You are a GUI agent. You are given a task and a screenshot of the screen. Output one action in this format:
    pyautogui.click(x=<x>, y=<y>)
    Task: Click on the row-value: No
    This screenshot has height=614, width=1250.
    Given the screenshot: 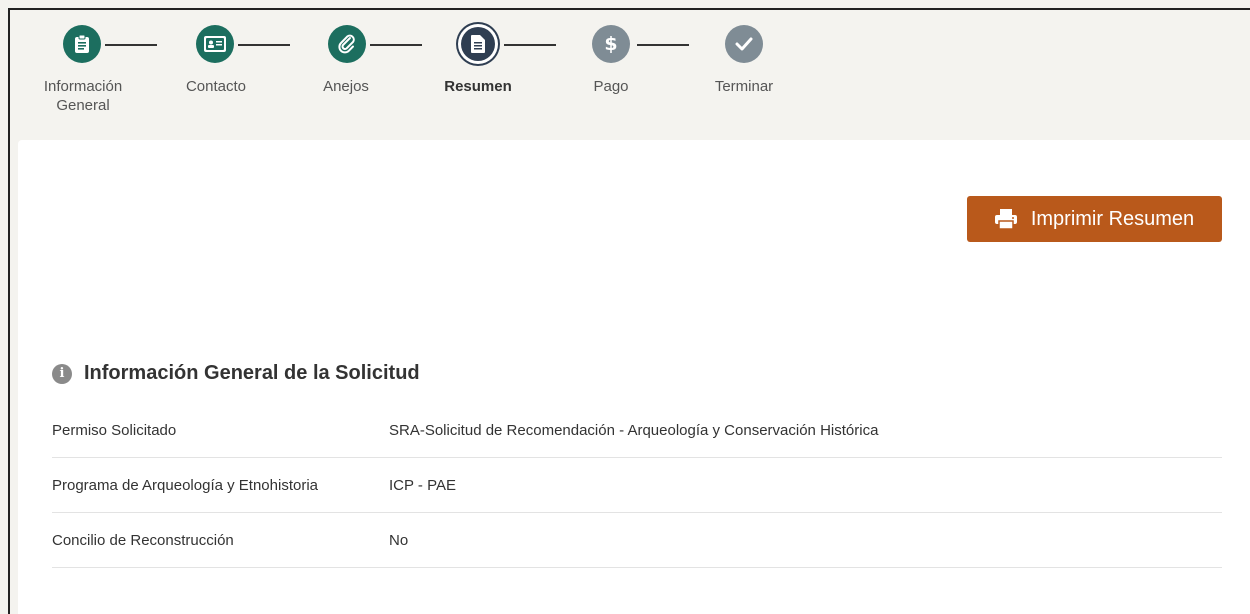 What is the action you would take?
    pyautogui.click(x=399, y=540)
    